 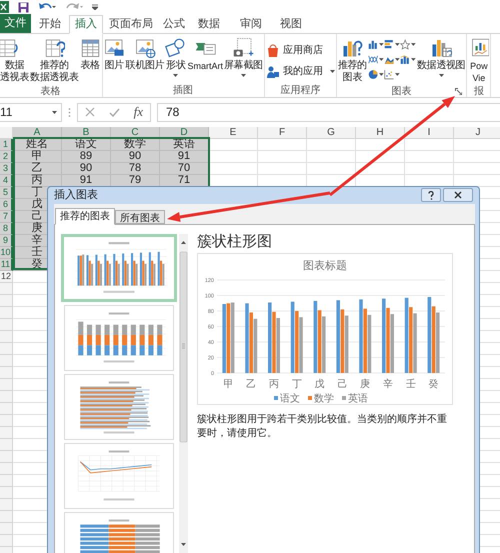 I want to click on cell: 姓名, so click(x=37, y=145).